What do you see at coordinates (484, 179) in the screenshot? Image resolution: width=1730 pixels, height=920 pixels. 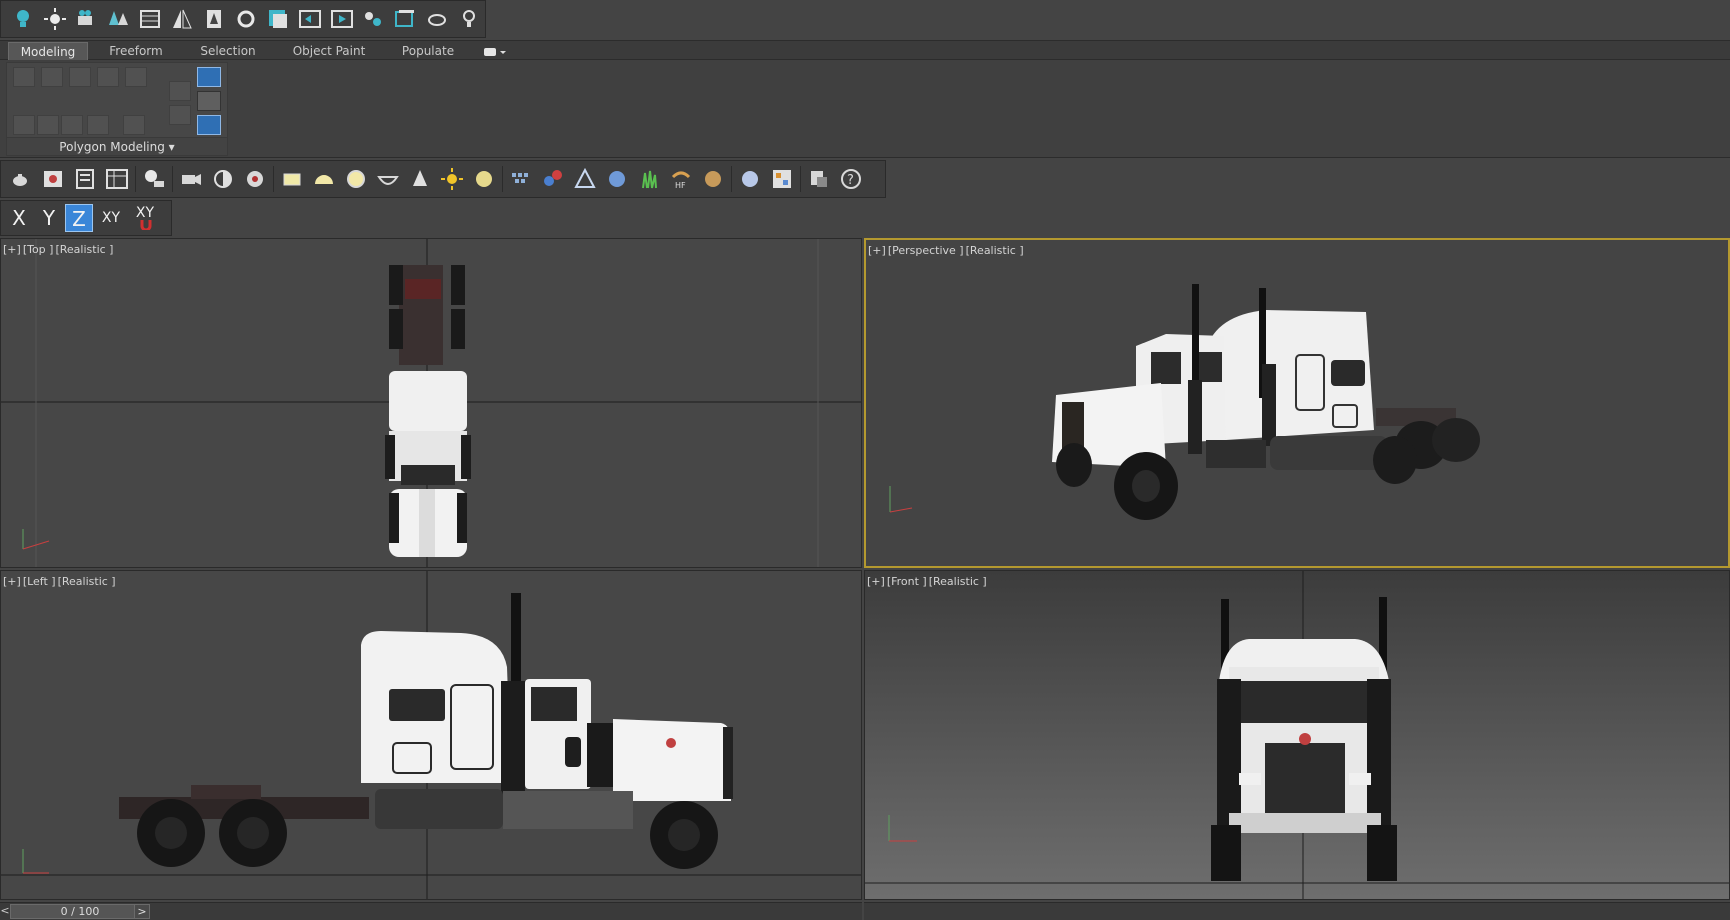 I see `disc-icon` at bounding box center [484, 179].